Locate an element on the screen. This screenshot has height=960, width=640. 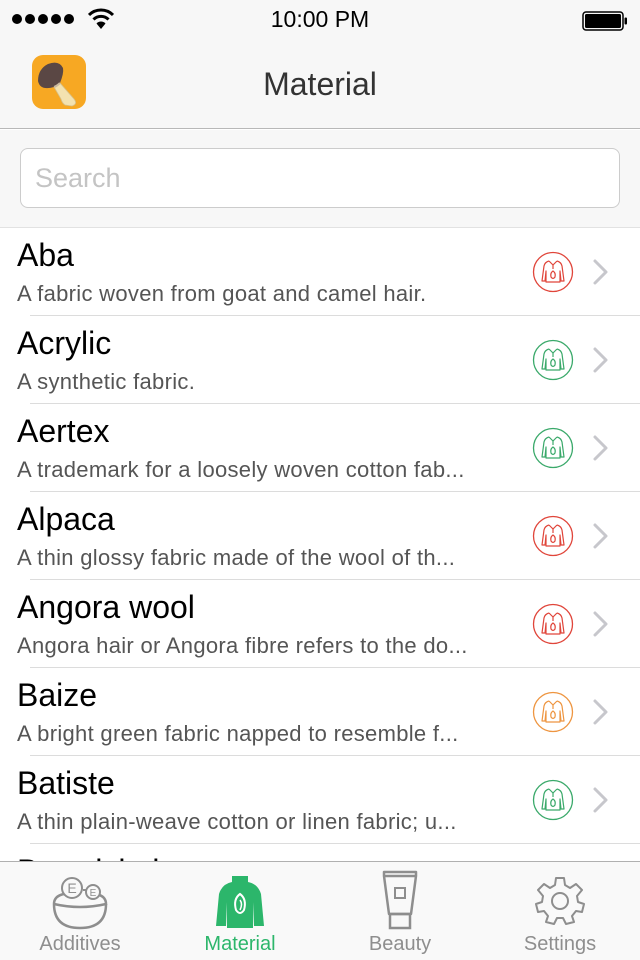
tab-beauty: Beauty is located at coordinates (400, 911).